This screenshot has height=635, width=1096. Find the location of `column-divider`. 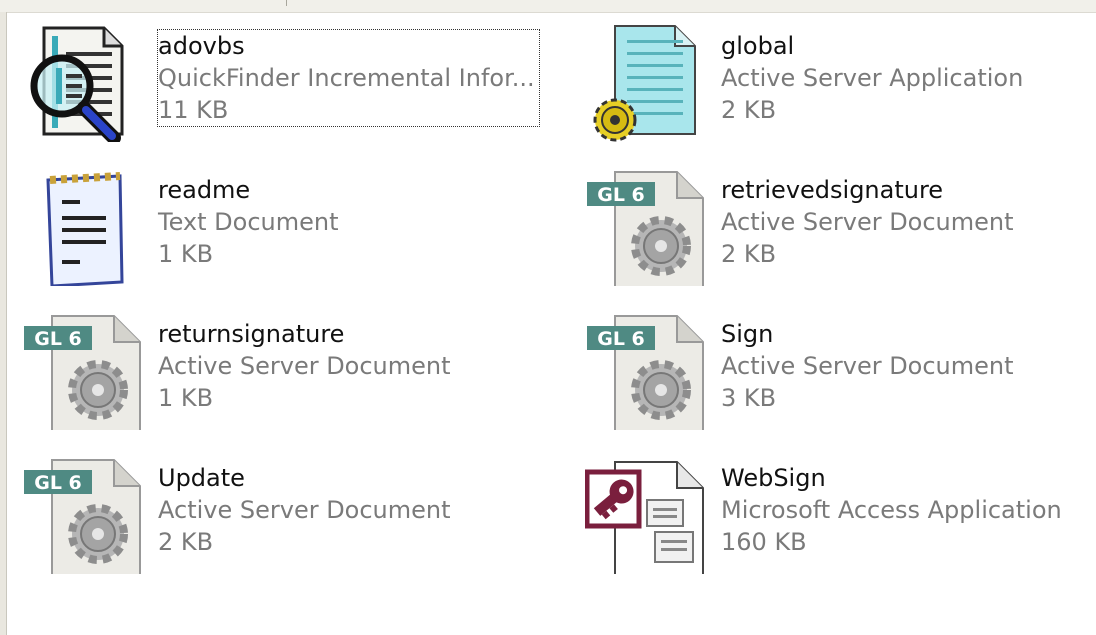

column-divider is located at coordinates (286, 3).